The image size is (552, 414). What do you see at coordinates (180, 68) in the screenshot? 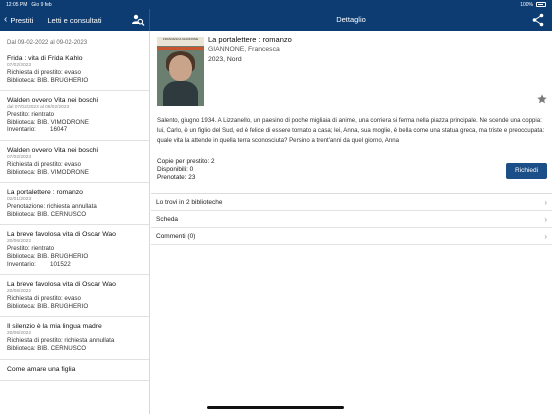
I see `cover-face` at bounding box center [180, 68].